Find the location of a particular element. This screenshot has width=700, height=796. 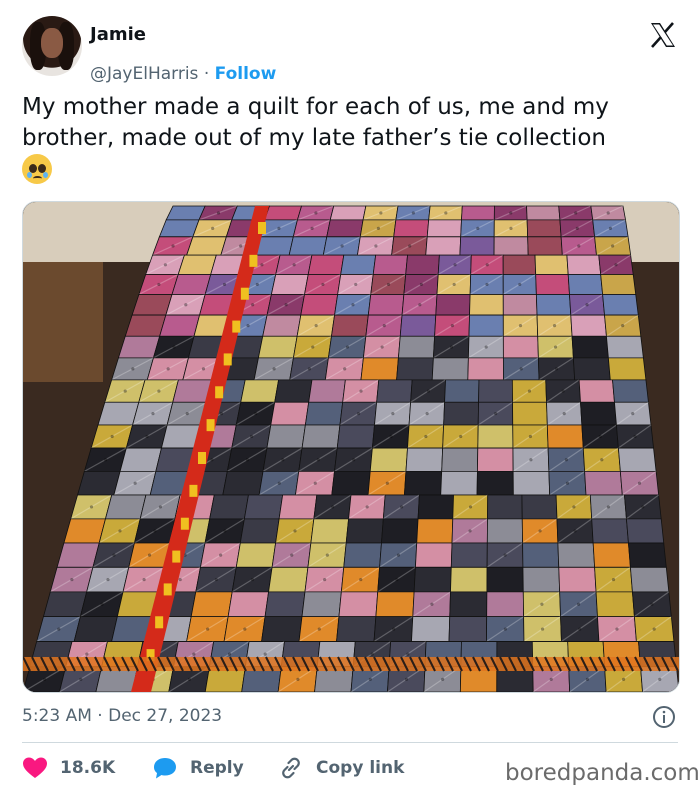

copy-link-label: Copy link is located at coordinates (360, 768).